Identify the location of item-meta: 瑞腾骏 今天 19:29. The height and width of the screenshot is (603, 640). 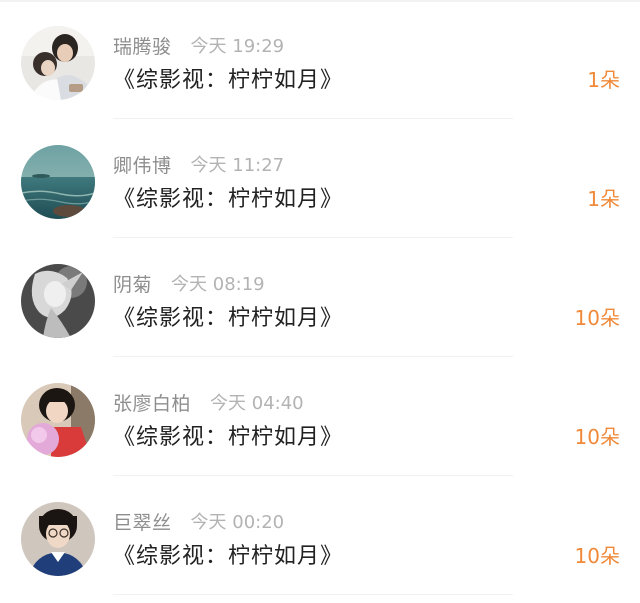
(198, 45).